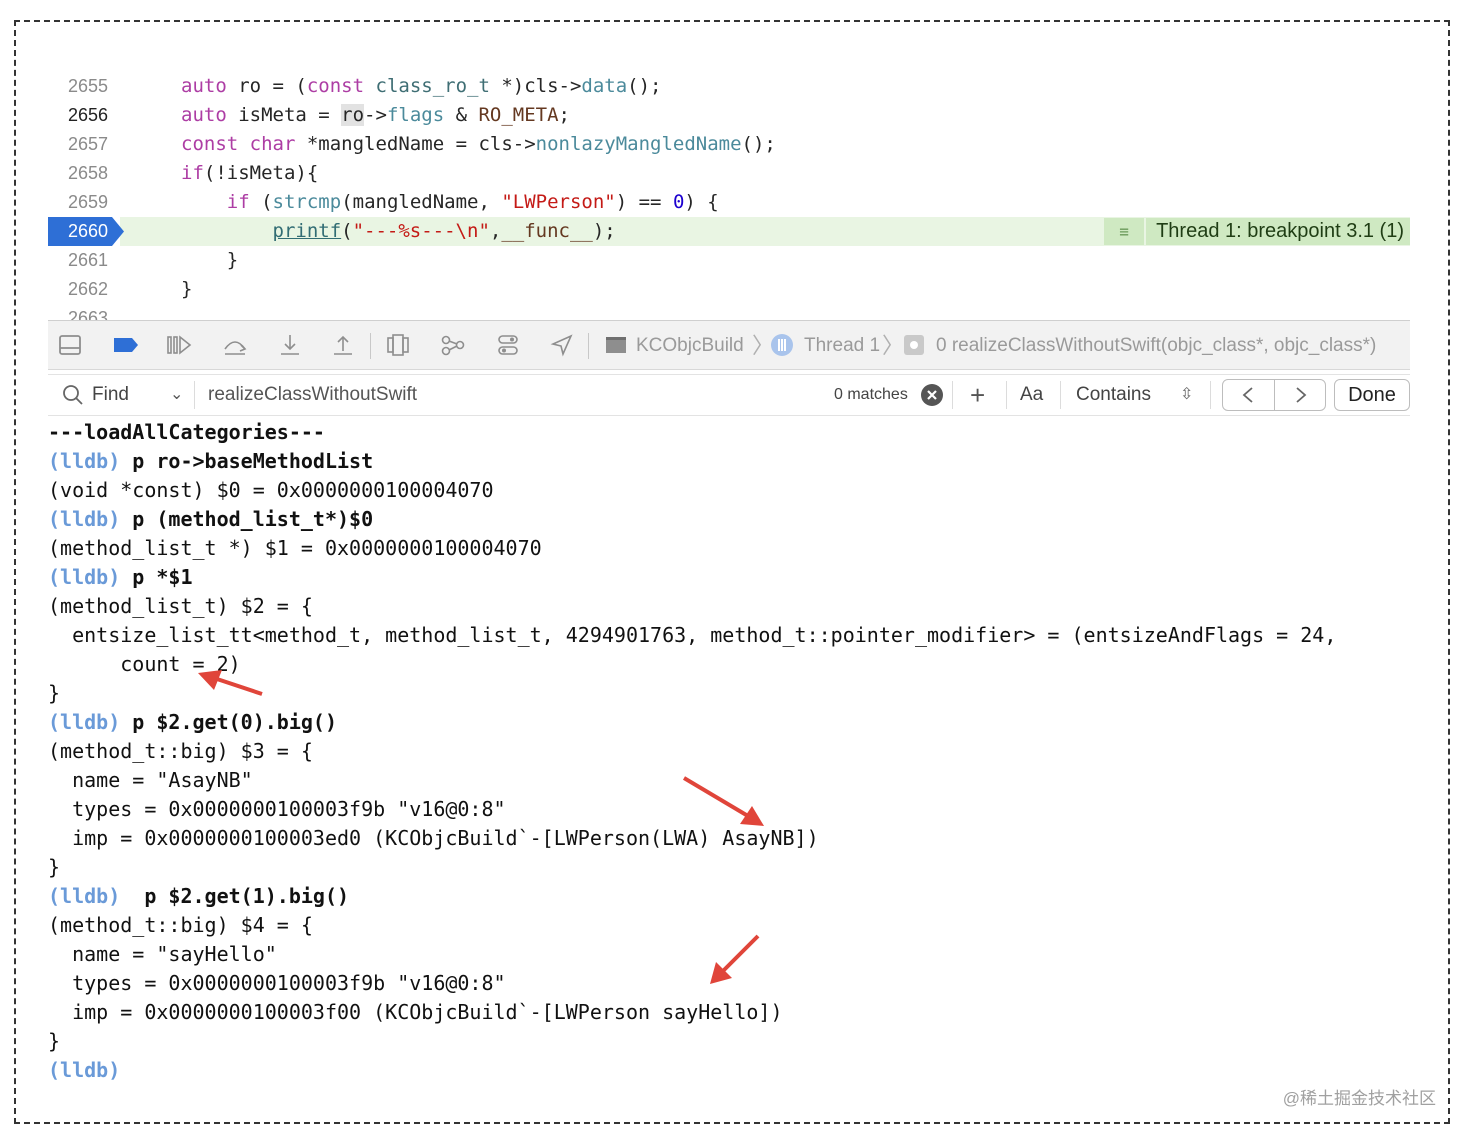 The width and height of the screenshot is (1464, 1136). Describe the element at coordinates (1359, 1098) in the screenshot. I see `watermark: @稀土掘金技术社区` at that location.